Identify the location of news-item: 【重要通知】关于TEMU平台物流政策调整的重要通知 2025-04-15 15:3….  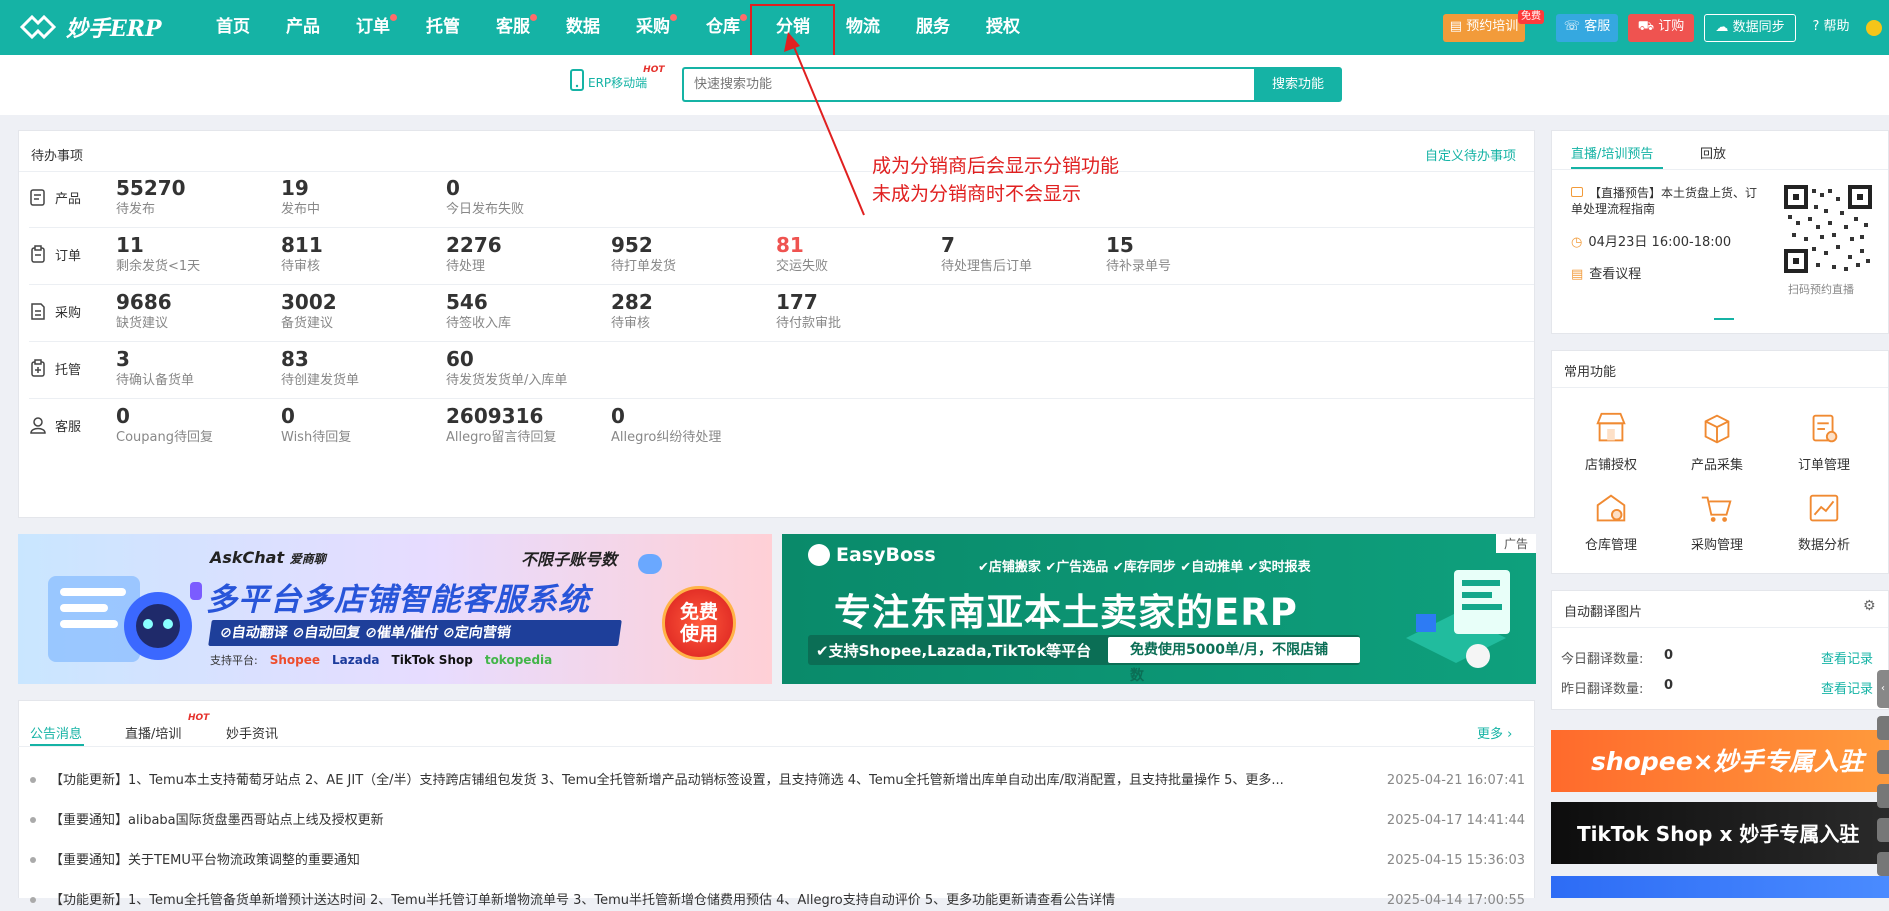
(777, 861).